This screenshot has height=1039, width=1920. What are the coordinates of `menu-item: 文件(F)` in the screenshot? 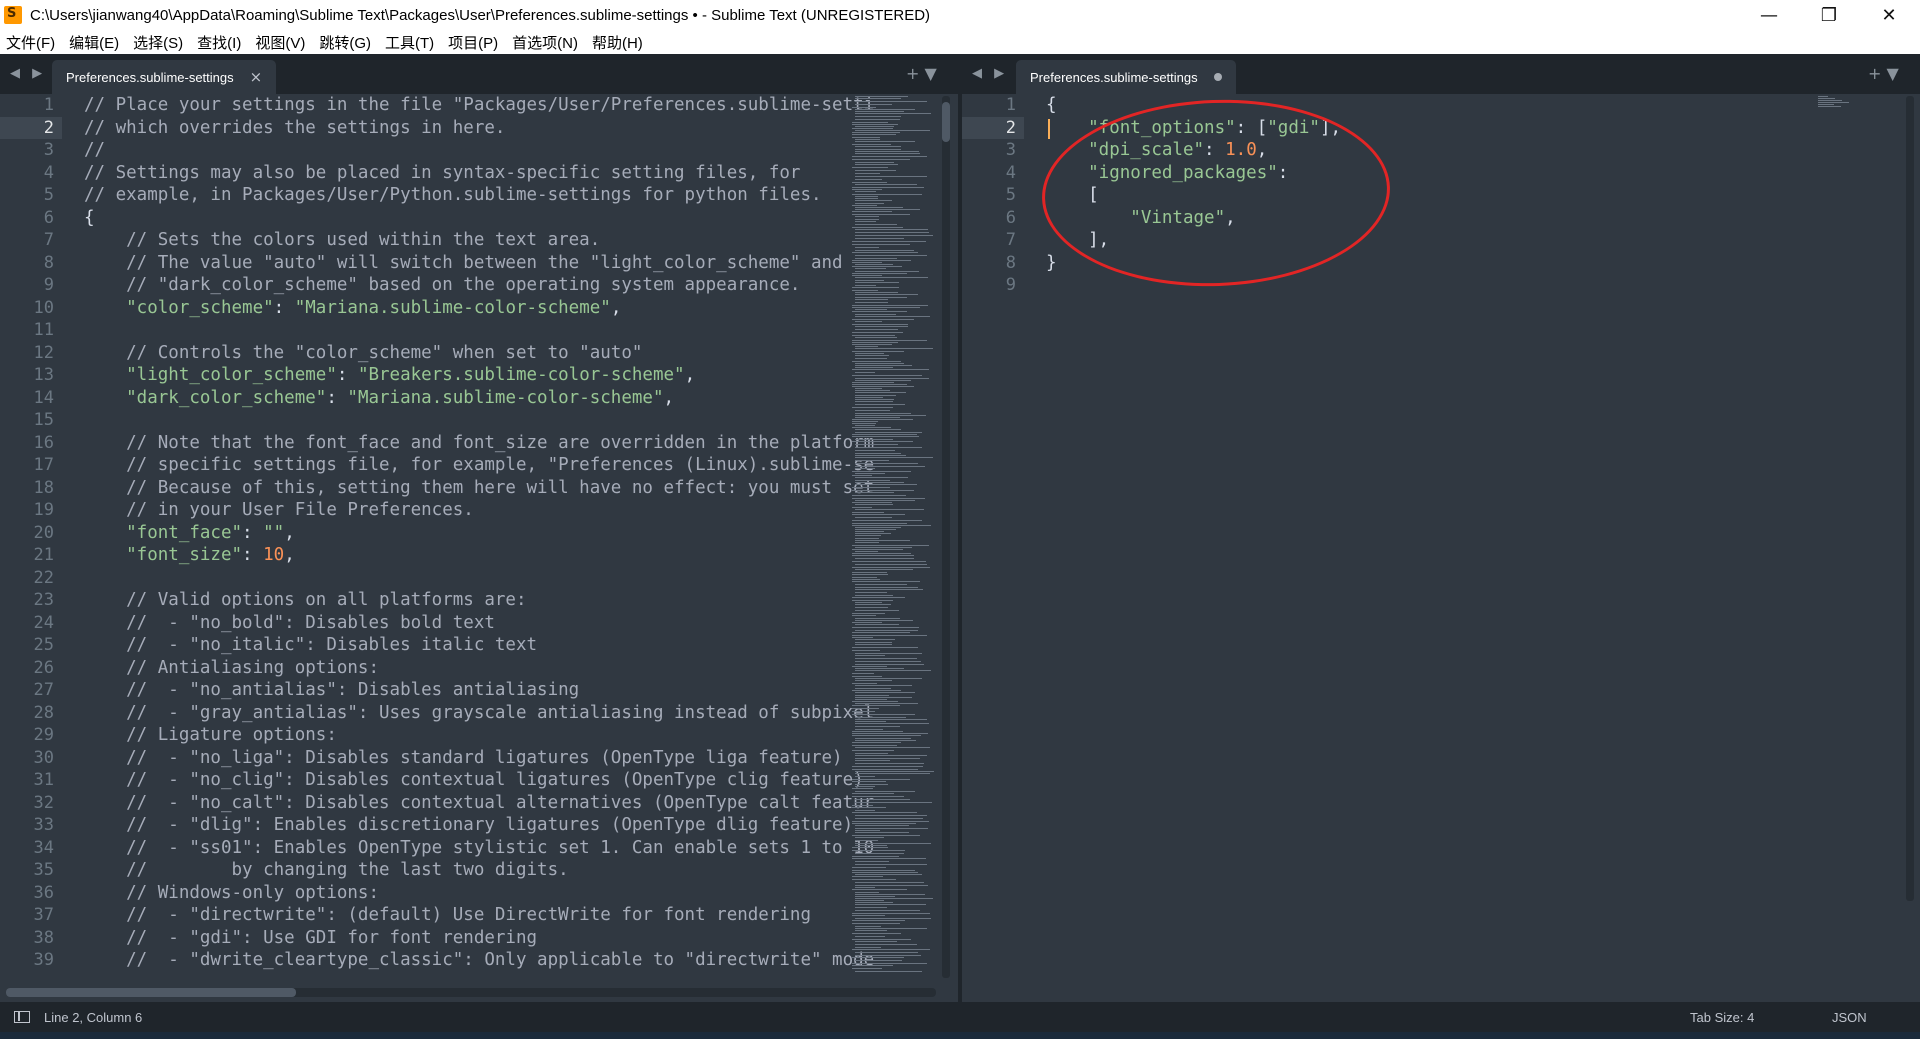 It's located at (30, 42).